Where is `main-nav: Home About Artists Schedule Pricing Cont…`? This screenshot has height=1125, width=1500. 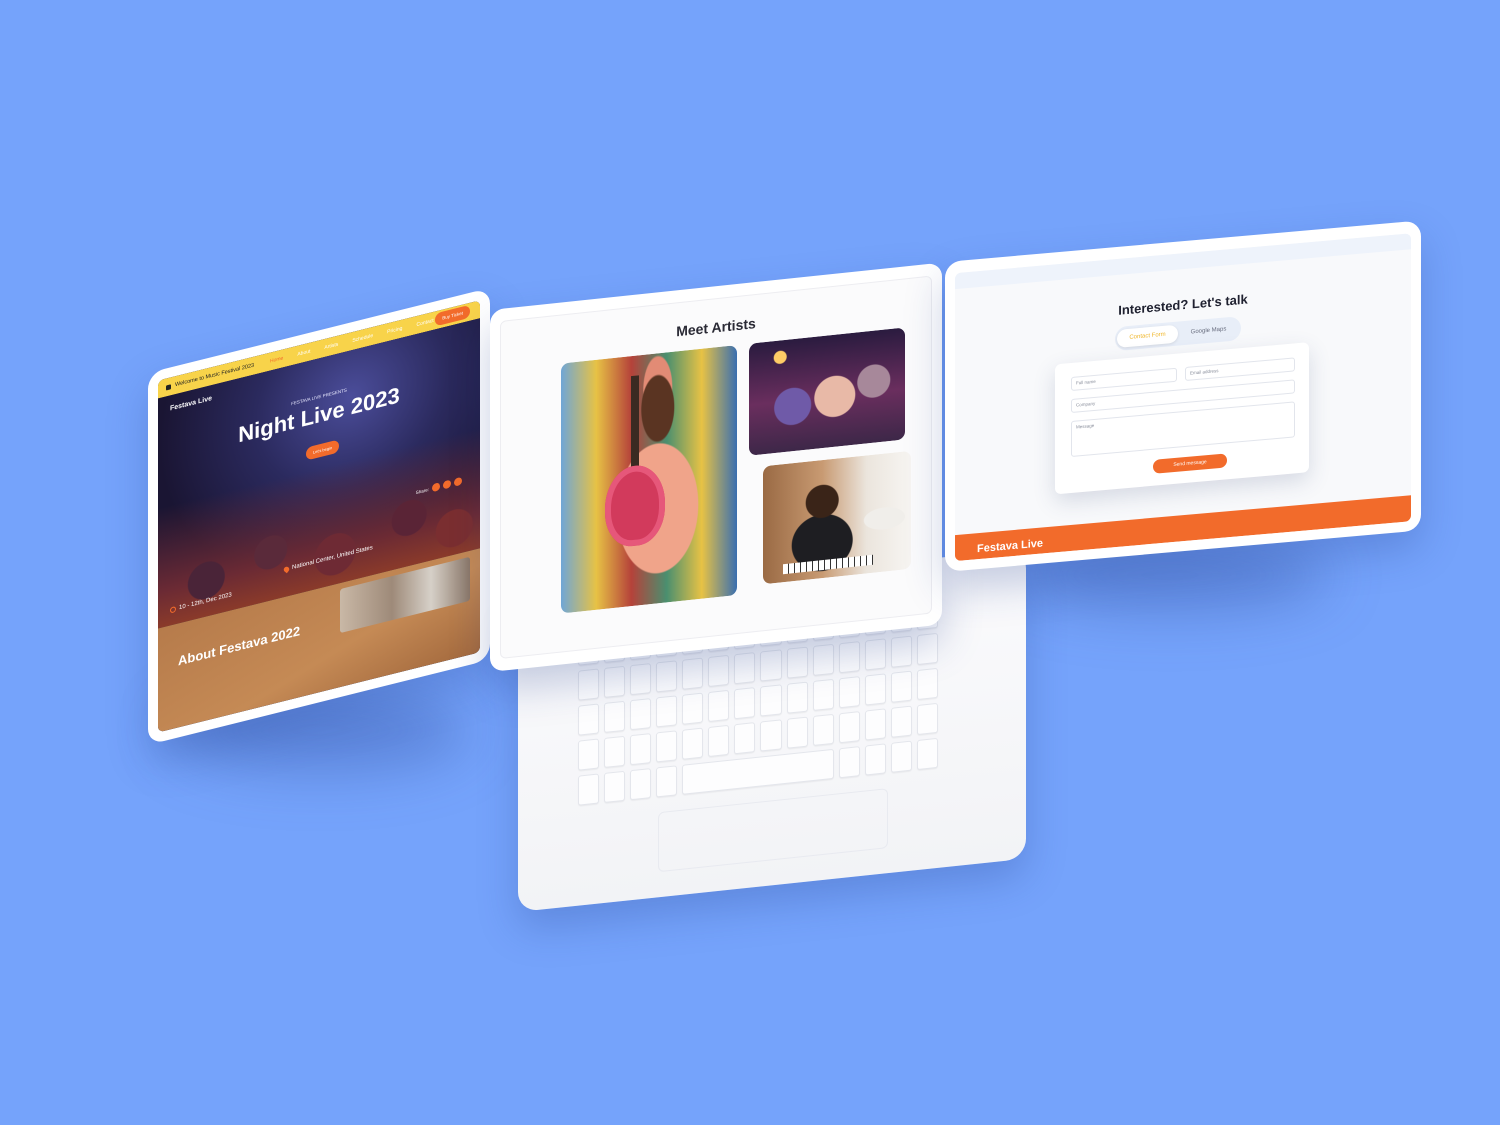 main-nav: Home About Artists Schedule Pricing Cont… is located at coordinates (352, 341).